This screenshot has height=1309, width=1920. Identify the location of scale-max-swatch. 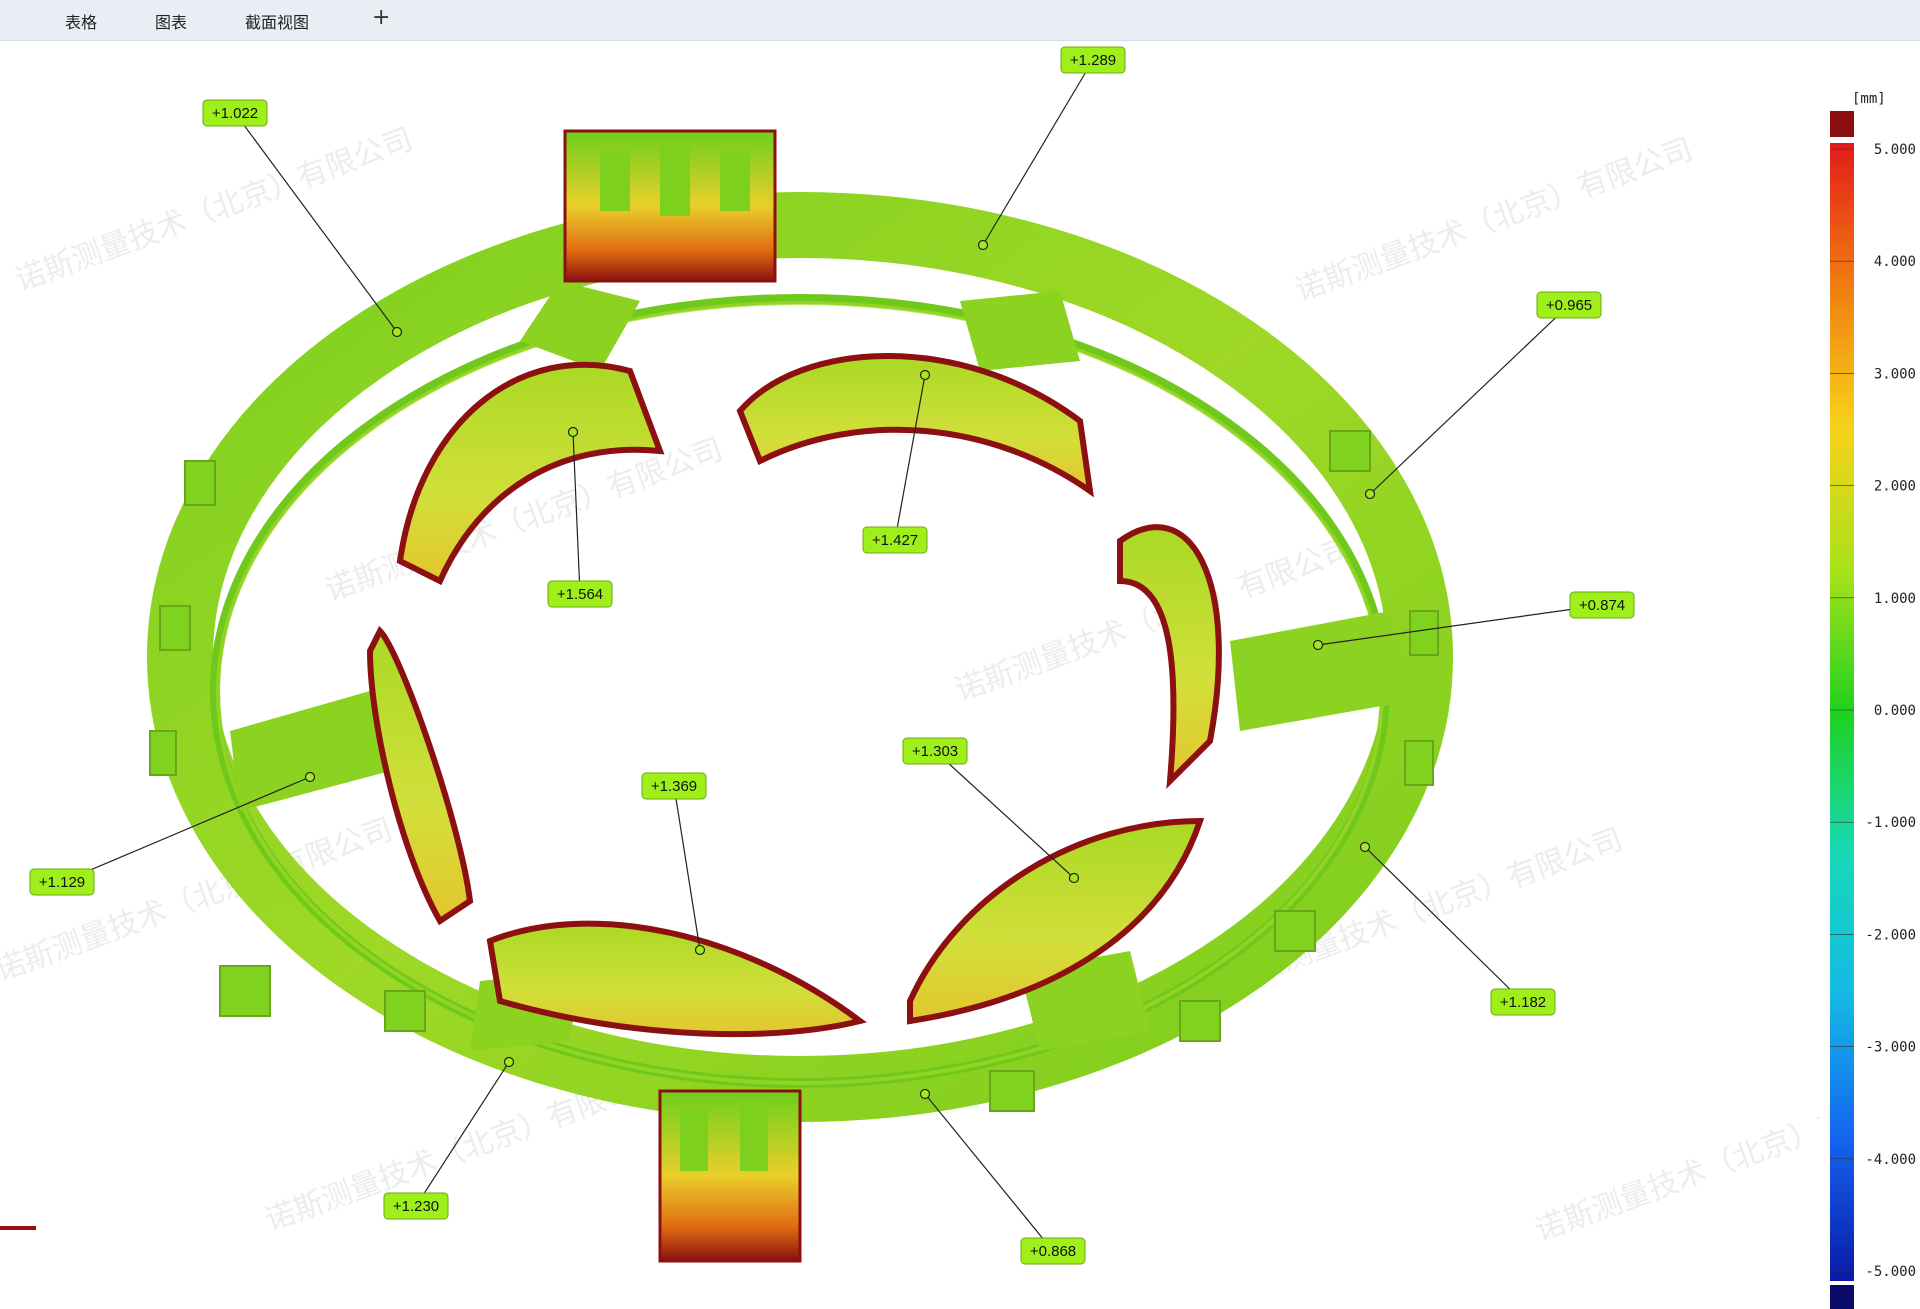
(1842, 124).